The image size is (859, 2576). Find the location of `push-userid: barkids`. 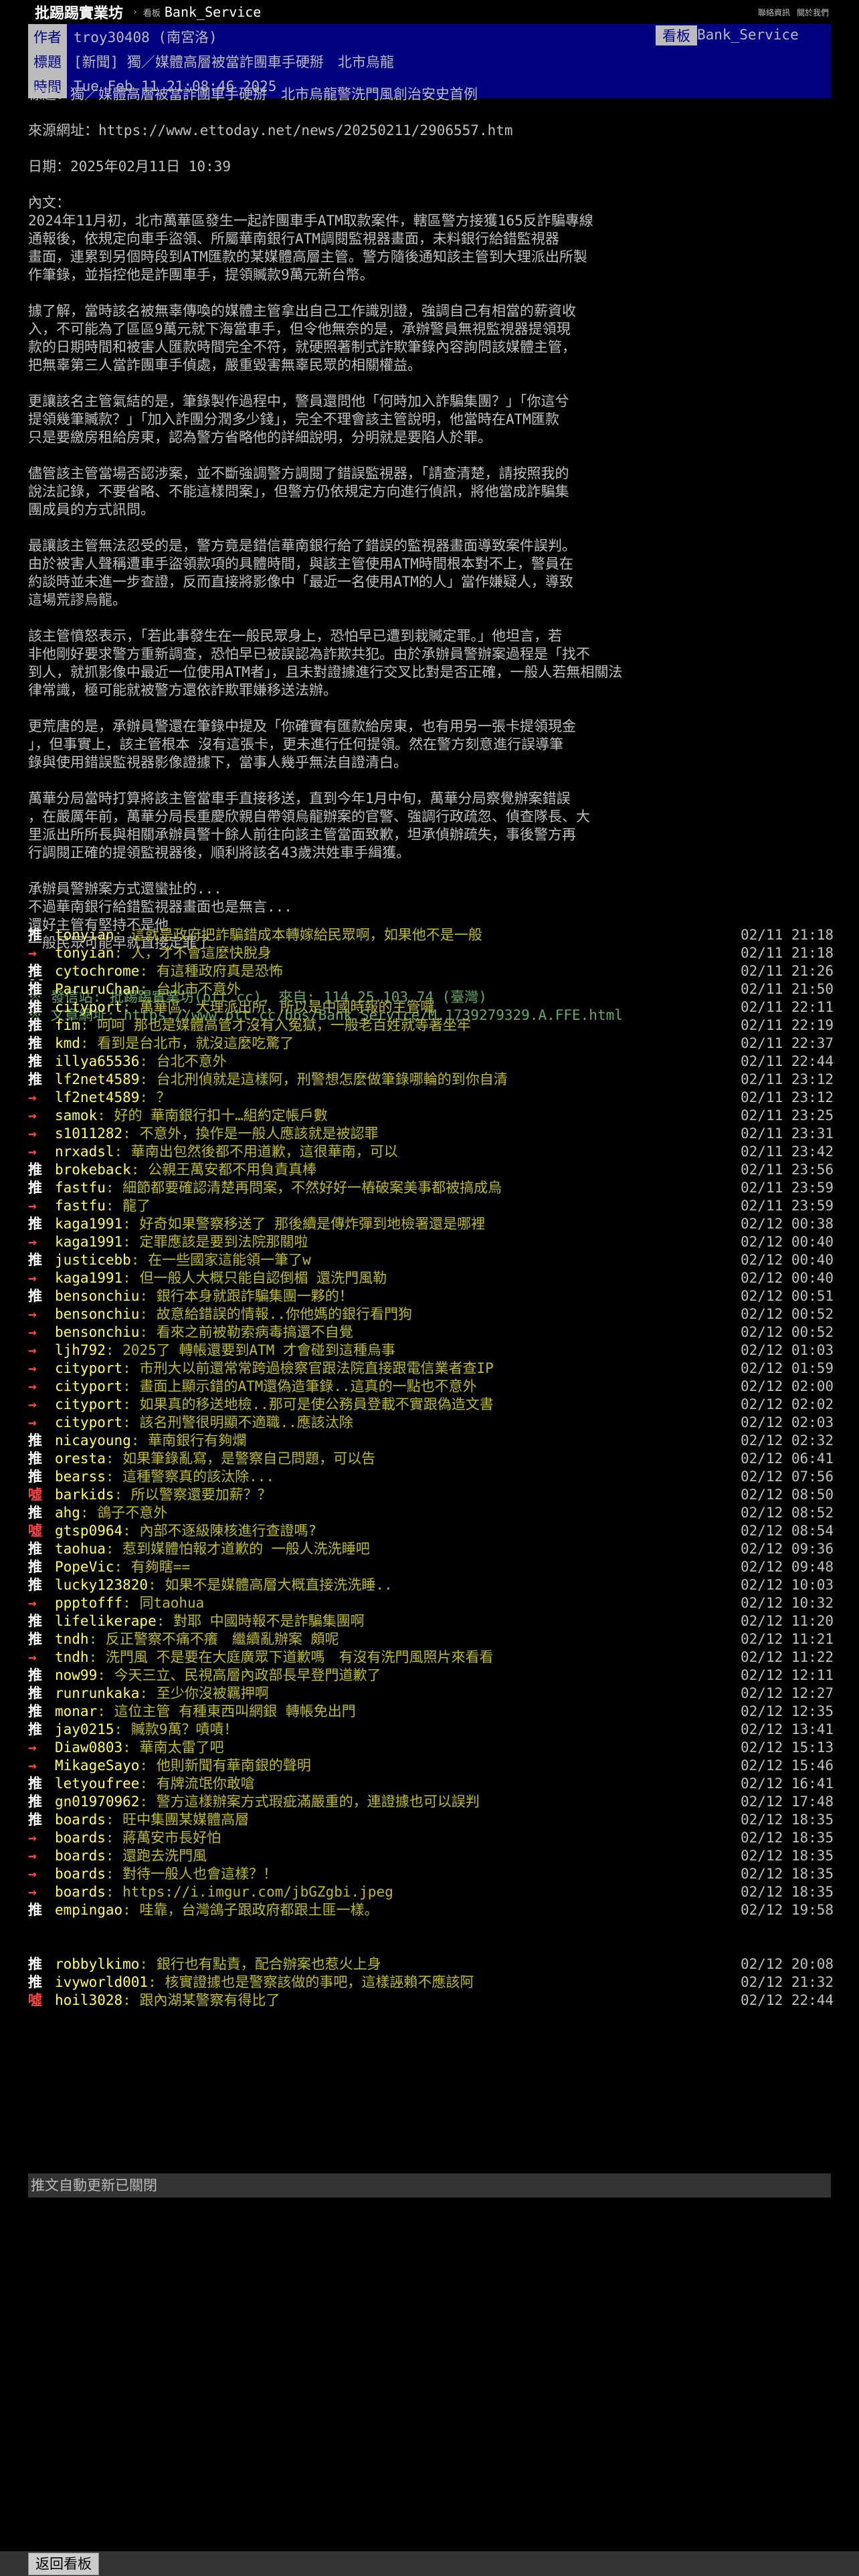

push-userid: barkids is located at coordinates (84, 1495).